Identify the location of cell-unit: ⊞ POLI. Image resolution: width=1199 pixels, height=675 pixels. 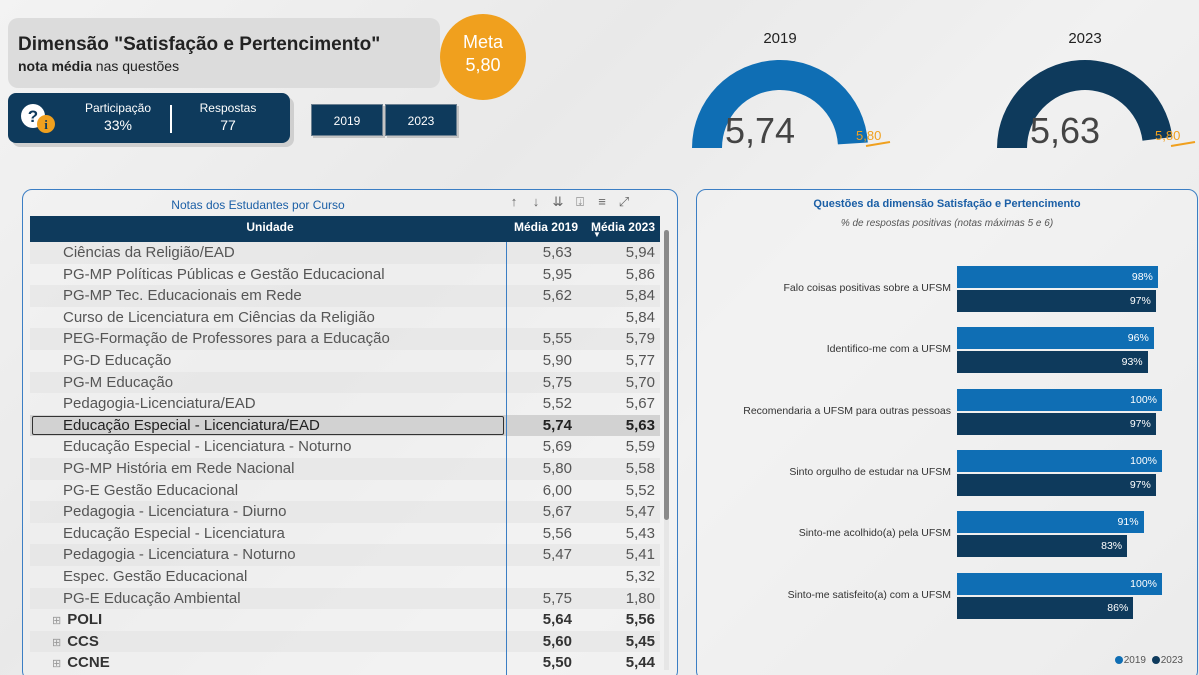
(77, 619).